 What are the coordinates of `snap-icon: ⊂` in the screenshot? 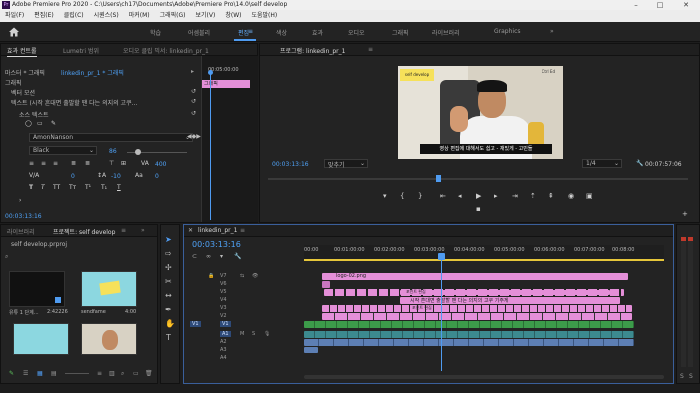 It's located at (194, 256).